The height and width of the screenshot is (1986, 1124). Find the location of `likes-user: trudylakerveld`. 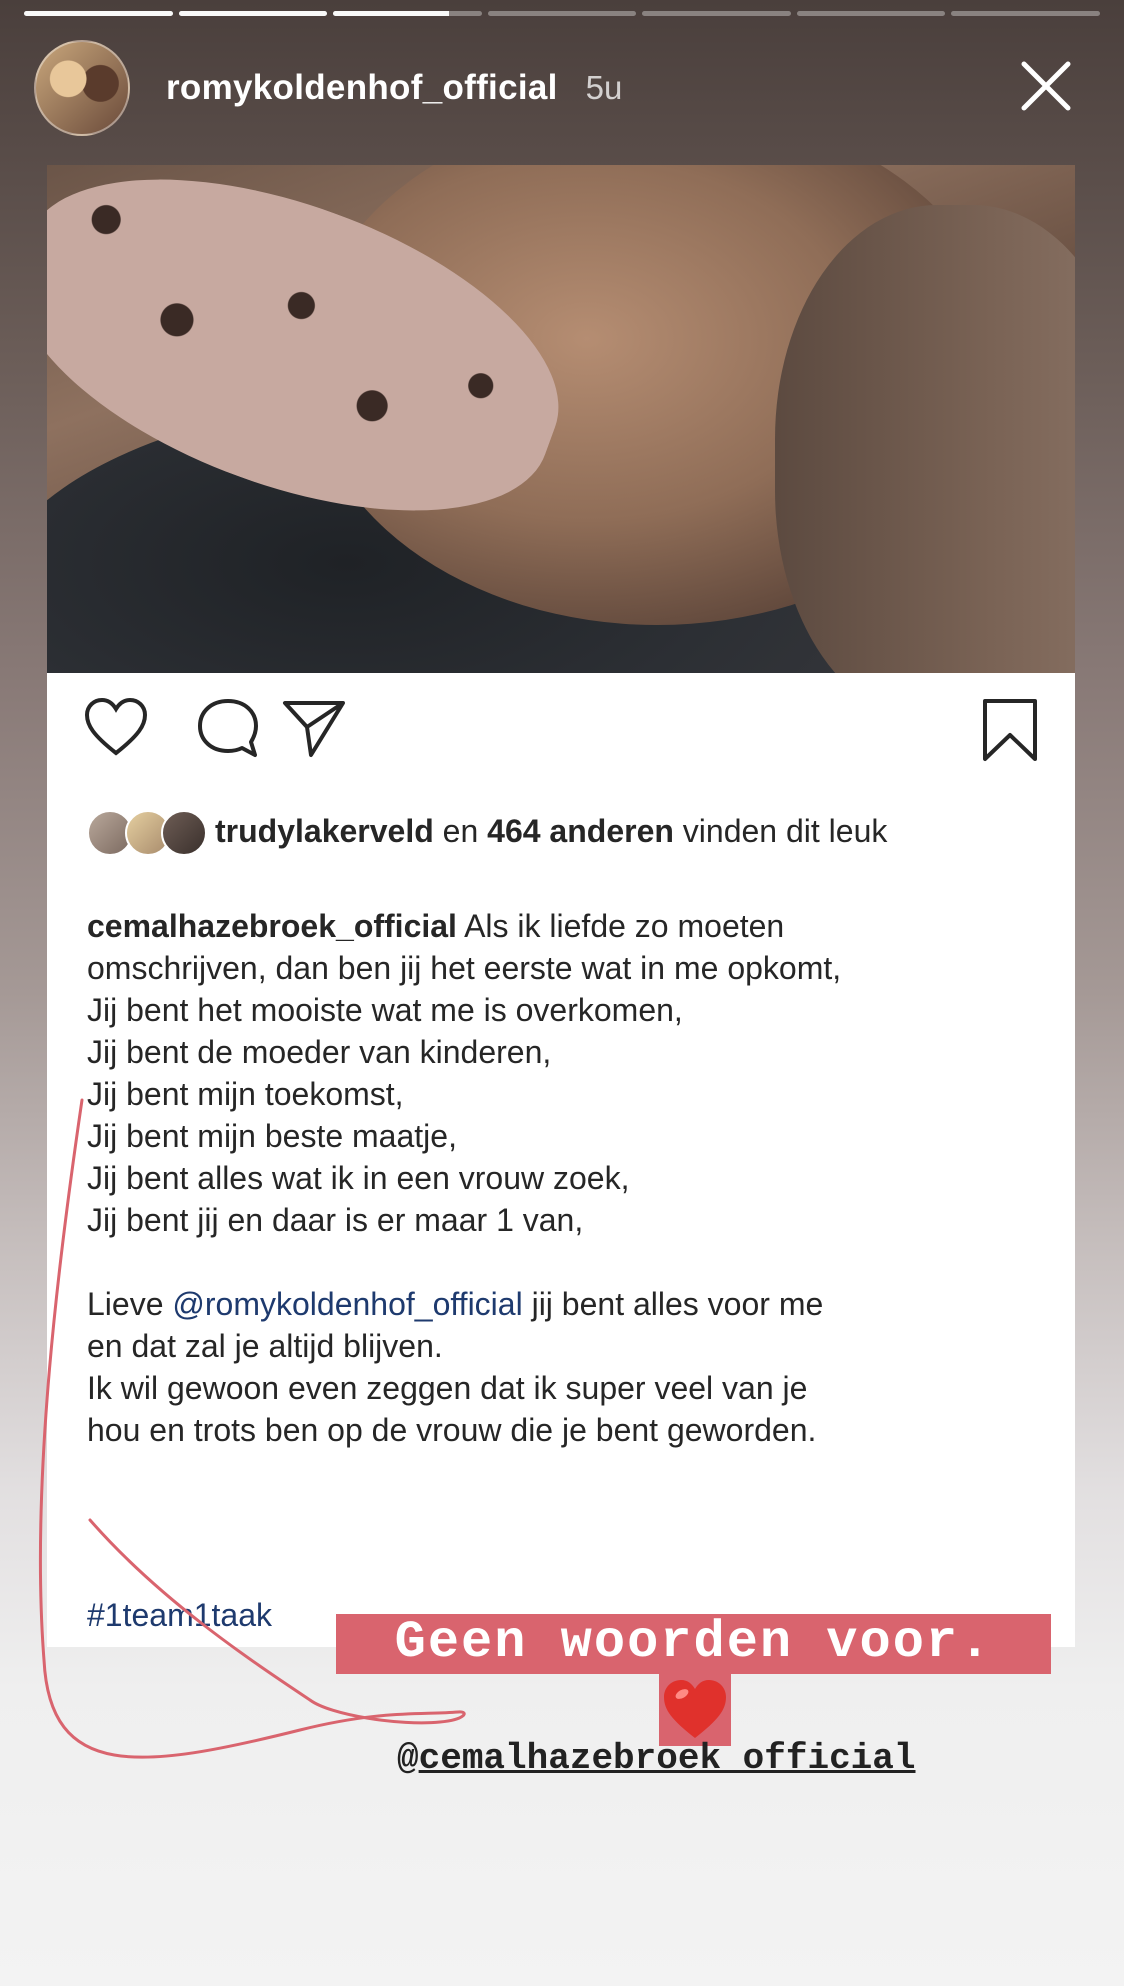

likes-user: trudylakerveld is located at coordinates (324, 831).